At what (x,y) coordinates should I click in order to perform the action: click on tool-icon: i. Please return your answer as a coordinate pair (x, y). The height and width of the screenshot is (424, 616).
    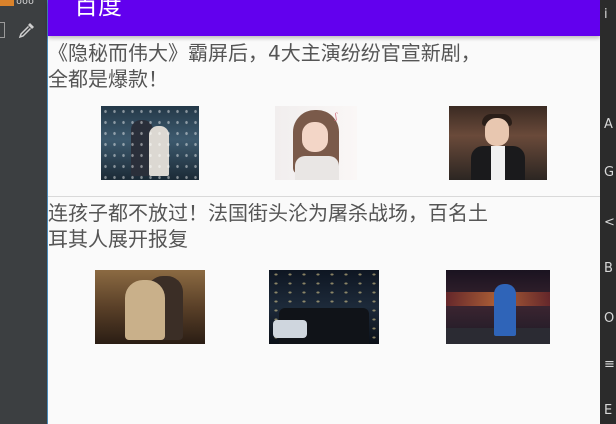
    Looking at the image, I should click on (606, 14).